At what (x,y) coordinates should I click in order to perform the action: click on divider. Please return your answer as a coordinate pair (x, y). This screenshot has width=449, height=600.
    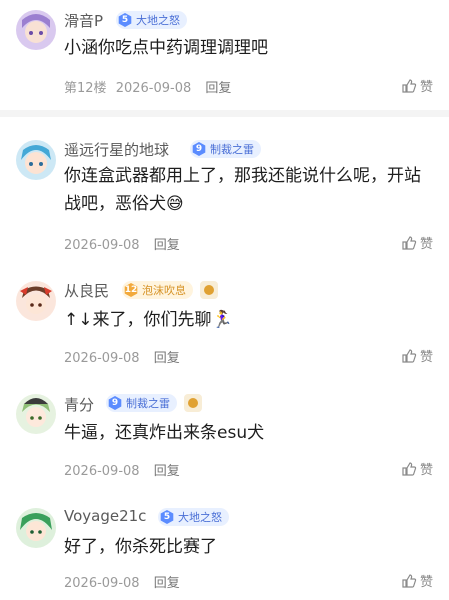
    Looking at the image, I should click on (224, 113).